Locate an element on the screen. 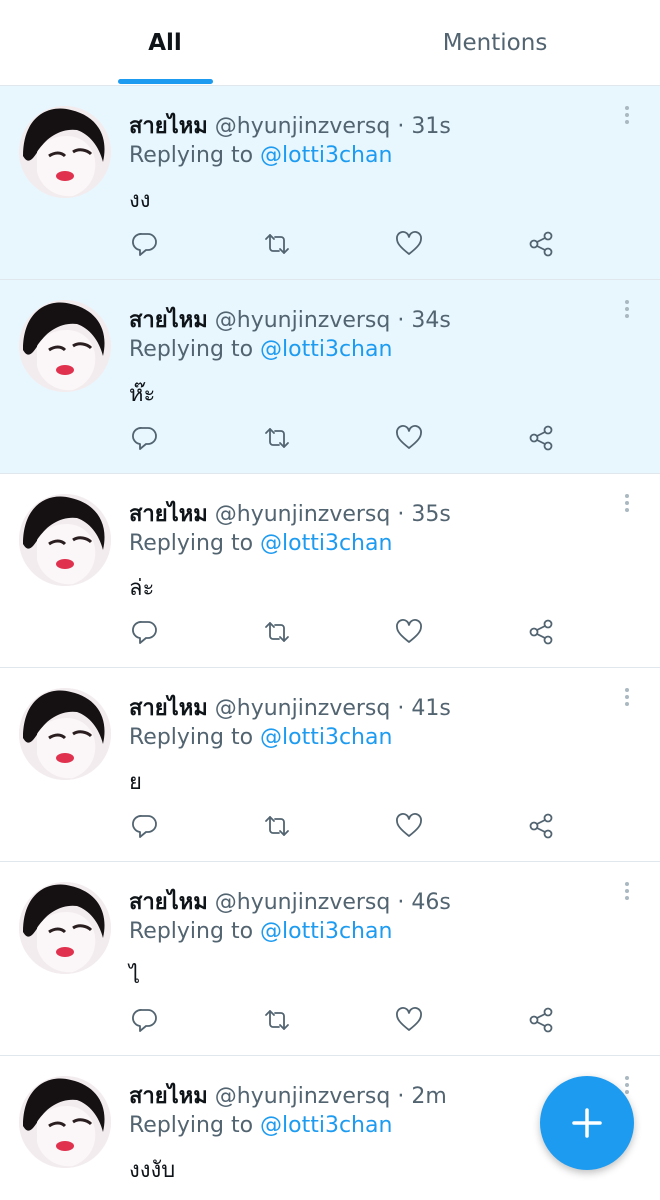 The image size is (660, 1200). tweet-actions is located at coordinates (330, 440).